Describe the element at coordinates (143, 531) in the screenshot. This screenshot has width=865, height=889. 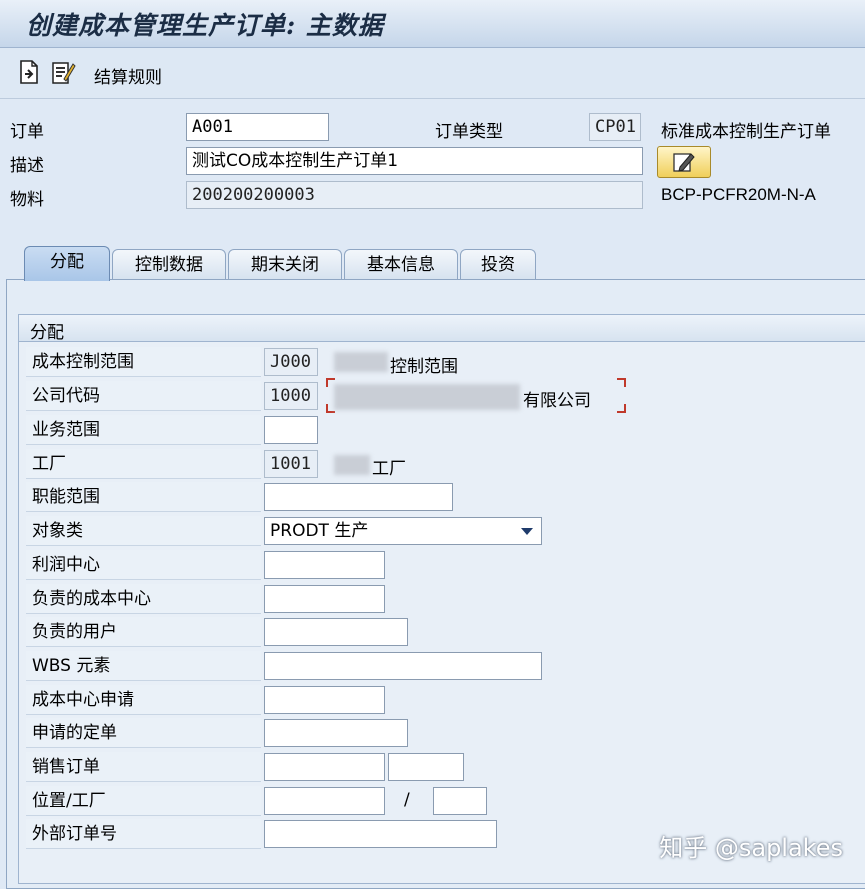
I see `object-class-label: 对象类` at that location.